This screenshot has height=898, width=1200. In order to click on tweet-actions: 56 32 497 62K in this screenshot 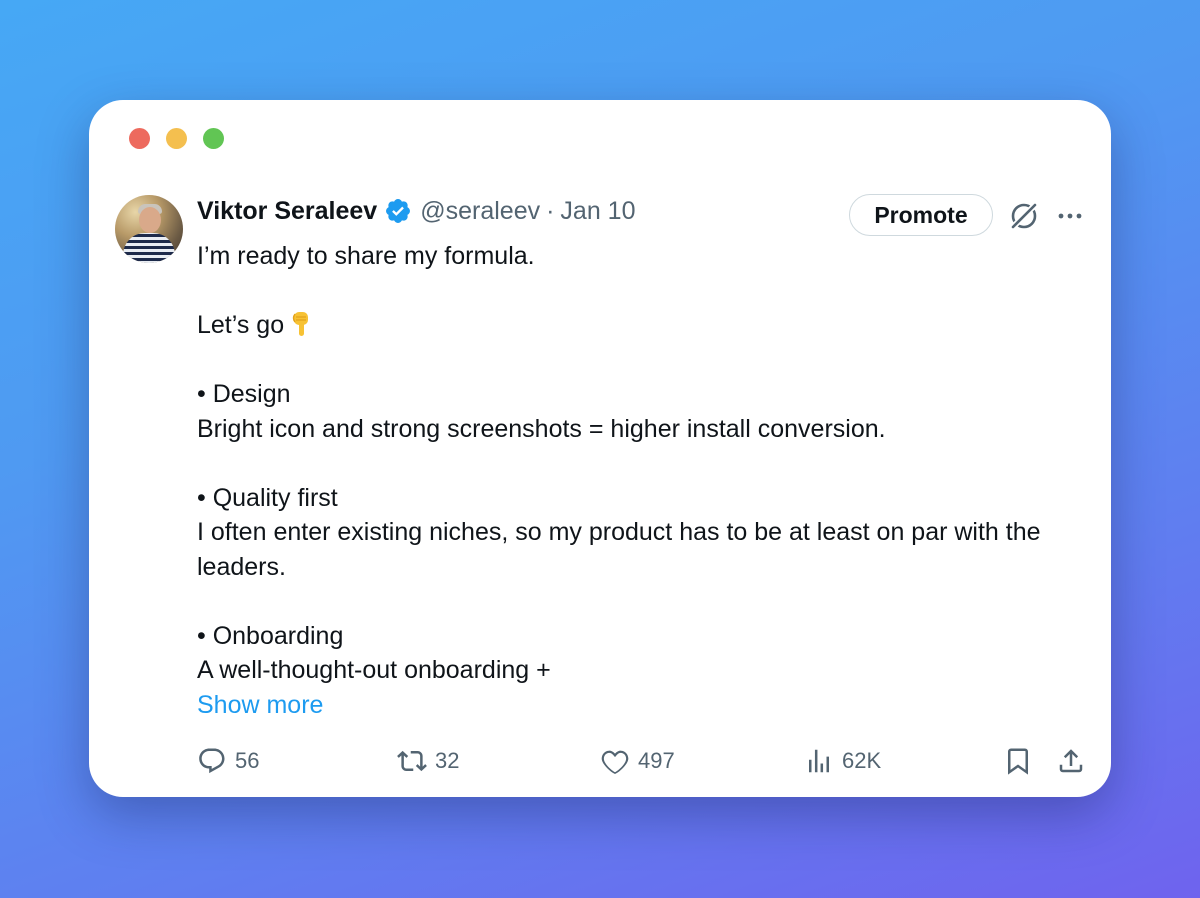, I will do `click(642, 761)`.